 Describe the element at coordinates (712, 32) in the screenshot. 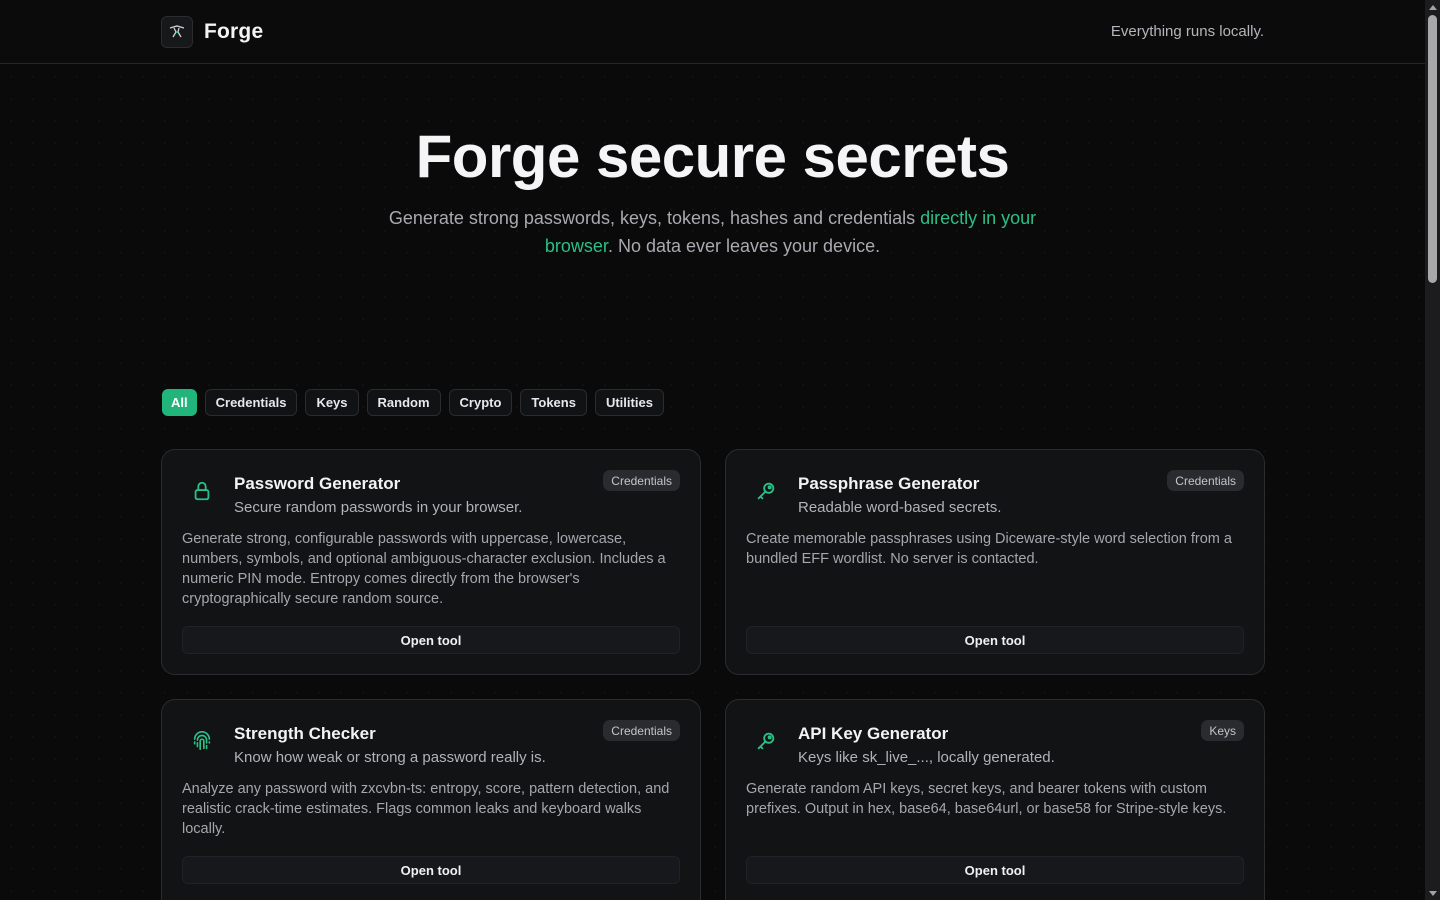

I see `top-bar: Forge Everything runs locally.` at that location.